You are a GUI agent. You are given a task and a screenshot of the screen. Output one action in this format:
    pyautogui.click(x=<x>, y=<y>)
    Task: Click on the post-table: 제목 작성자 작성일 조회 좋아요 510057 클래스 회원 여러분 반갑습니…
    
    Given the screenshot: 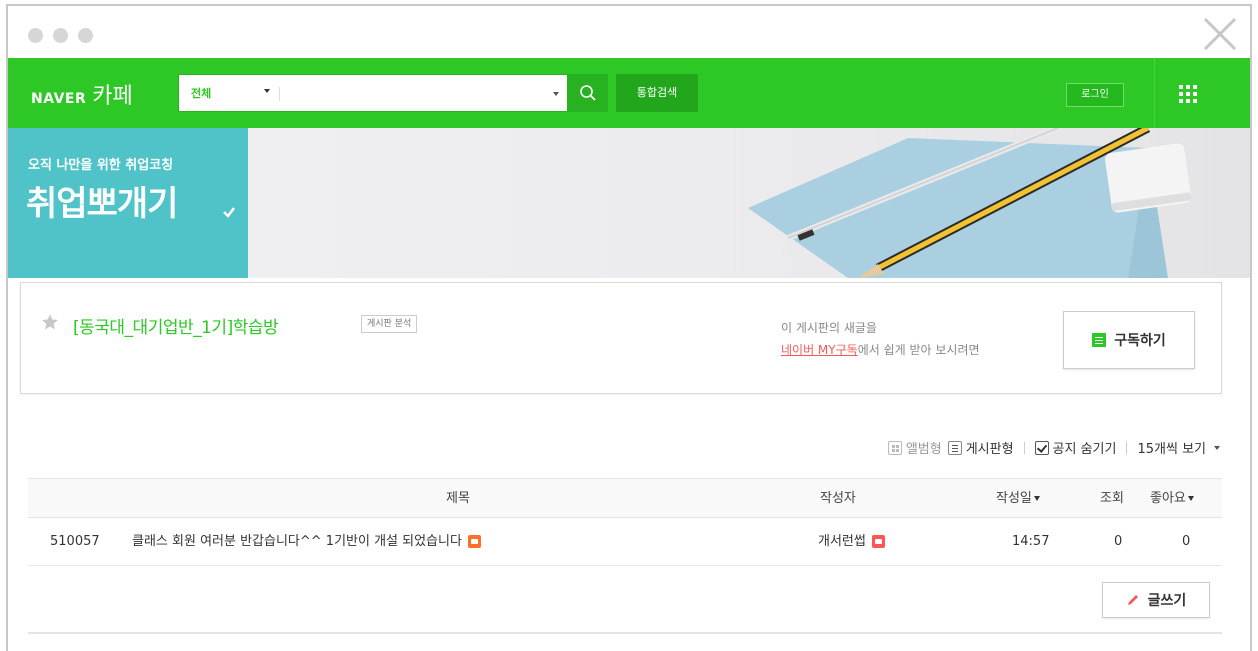 What is the action you would take?
    pyautogui.click(x=625, y=522)
    